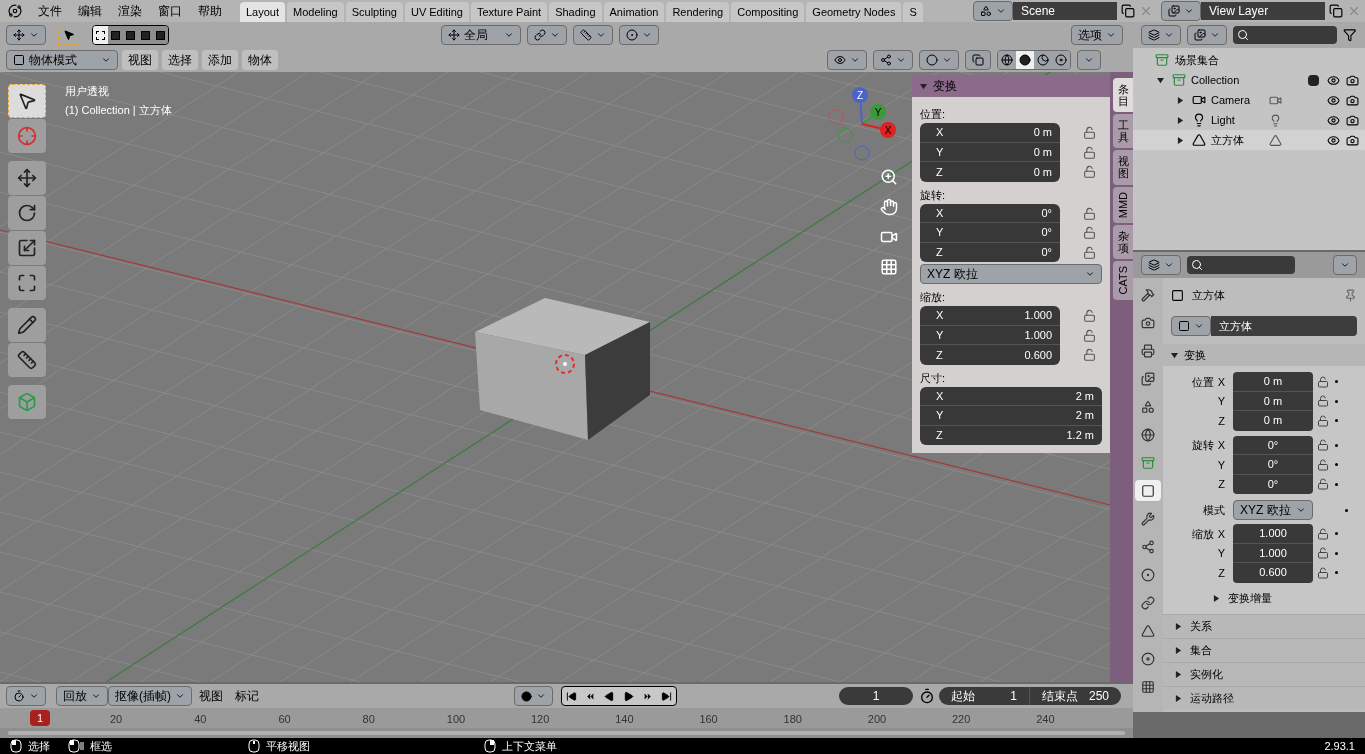  I want to click on workspace-tab: Sculpting, so click(374, 12).